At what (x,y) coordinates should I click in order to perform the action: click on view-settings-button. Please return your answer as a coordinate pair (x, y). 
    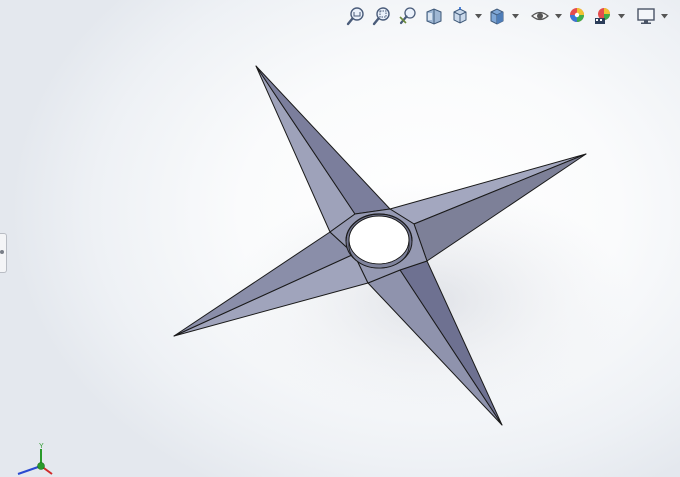
    Looking at the image, I should click on (646, 16).